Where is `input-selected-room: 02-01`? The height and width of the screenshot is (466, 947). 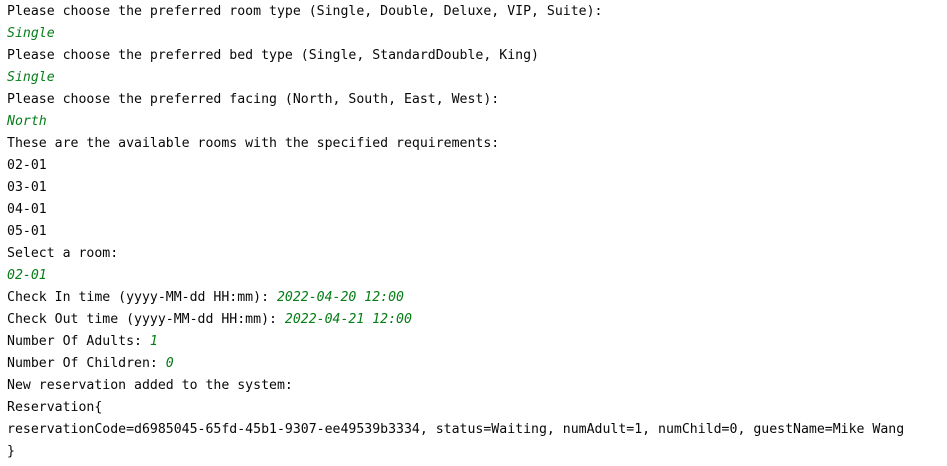 input-selected-room: 02-01 is located at coordinates (27, 275).